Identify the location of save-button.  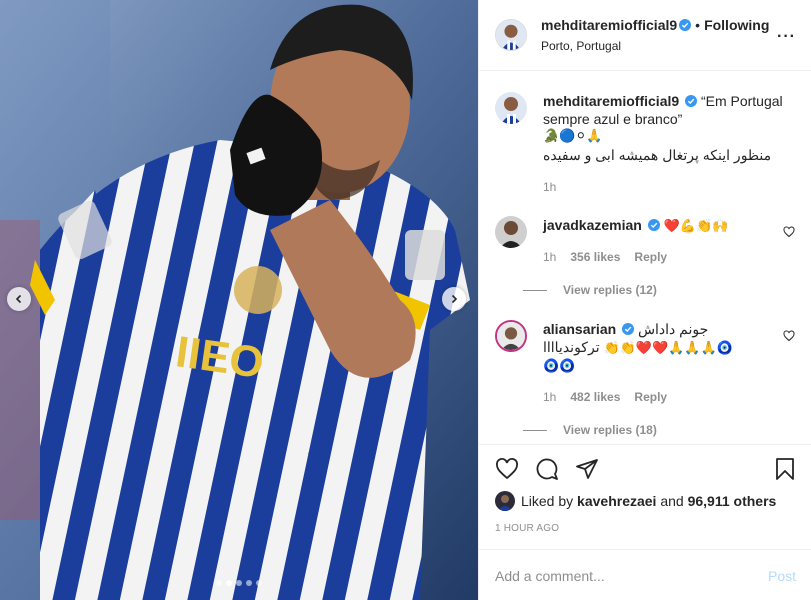
(785, 469).